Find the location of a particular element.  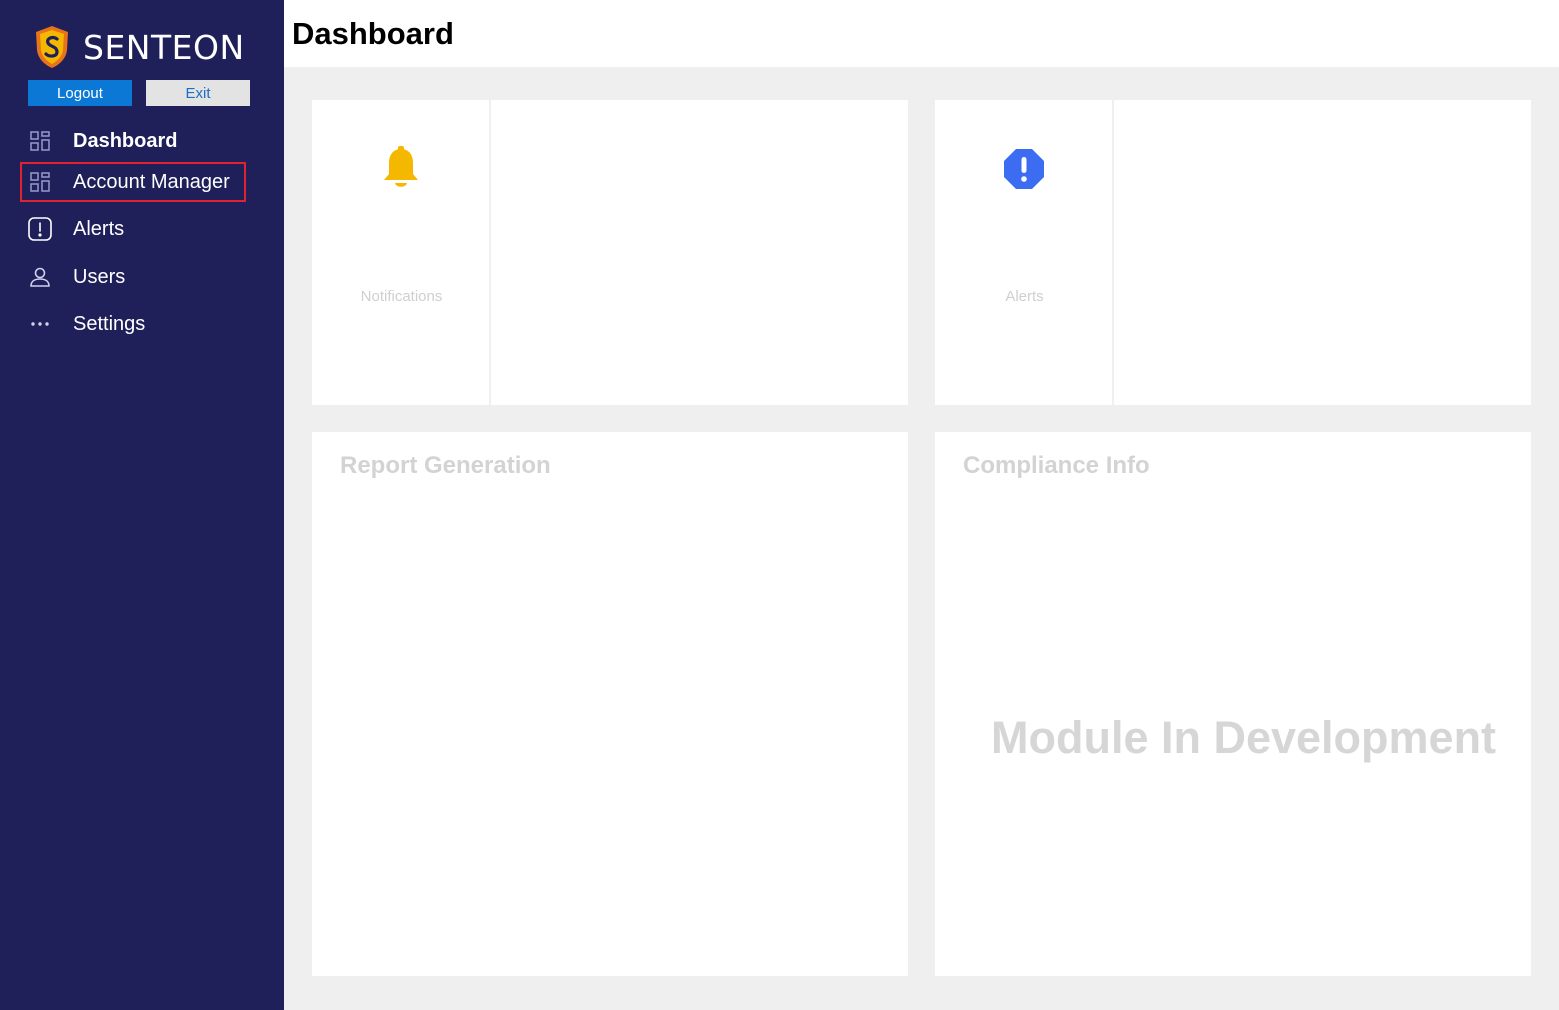

sidebar-item-settings: Settings is located at coordinates (133, 324).